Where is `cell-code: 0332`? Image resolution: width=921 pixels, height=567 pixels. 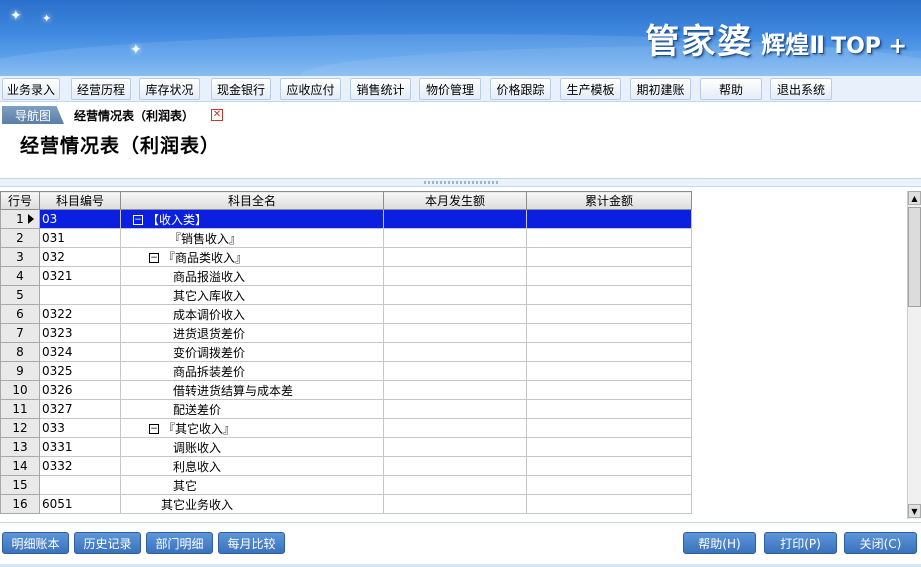
cell-code: 0332 is located at coordinates (80, 466).